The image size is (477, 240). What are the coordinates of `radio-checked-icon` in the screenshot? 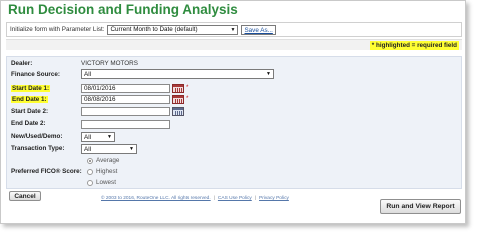 It's located at (90, 160).